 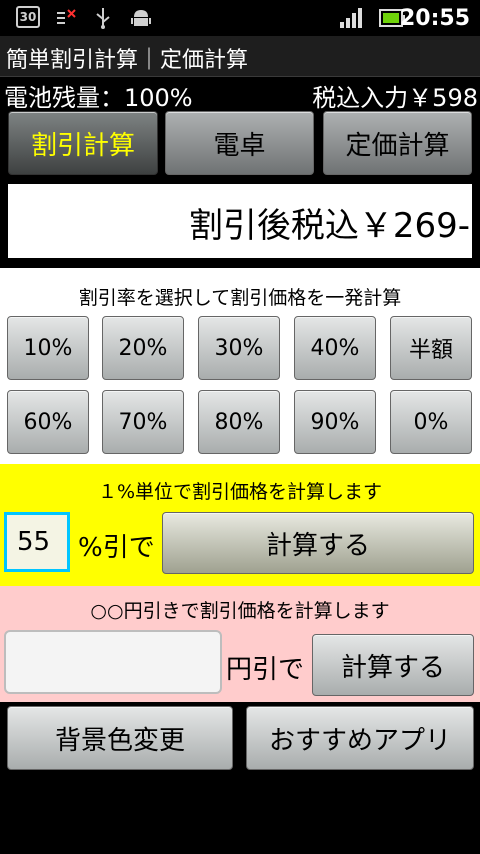 I want to click on missed-call-icon, so click(x=66, y=18).